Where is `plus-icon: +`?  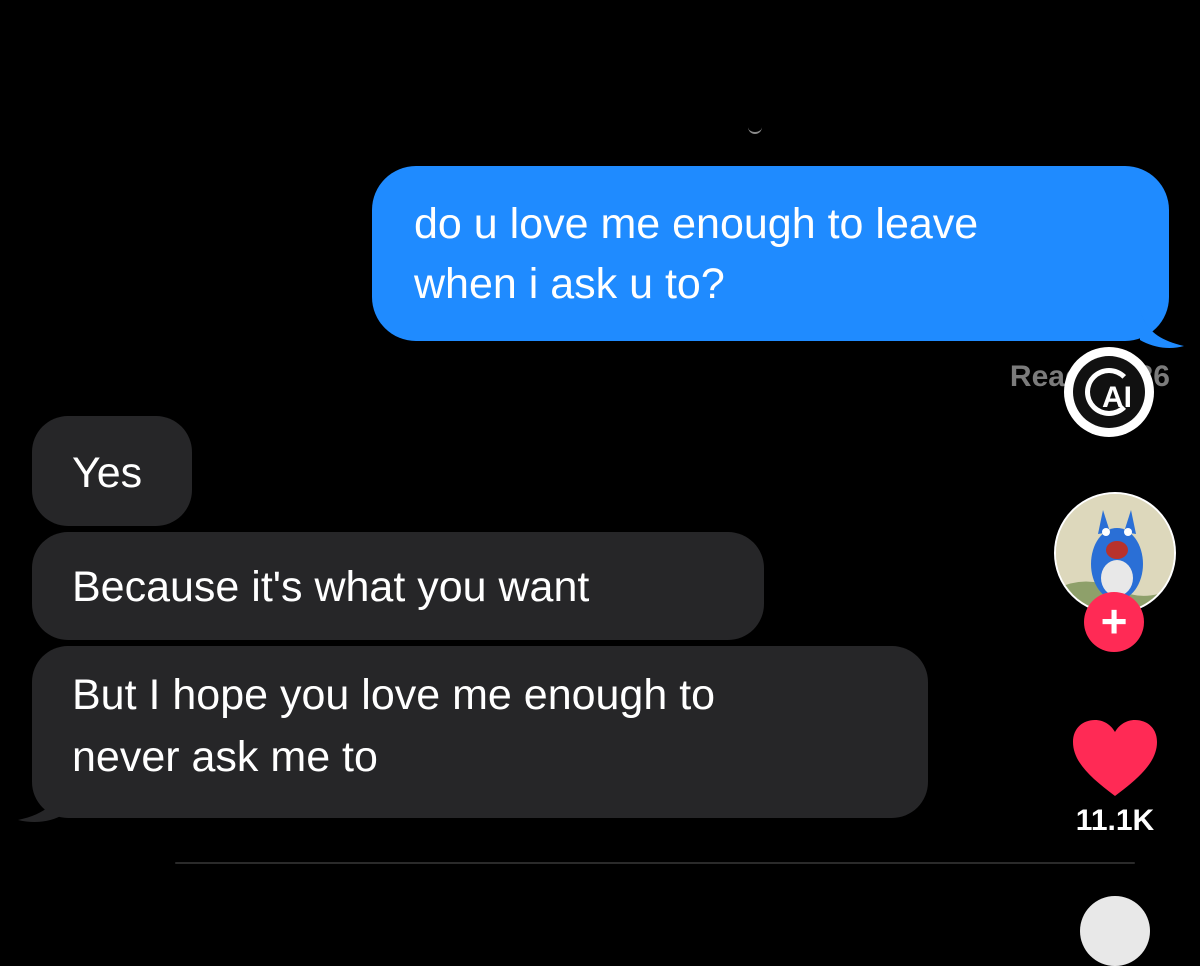
plus-icon: + is located at coordinates (1114, 621).